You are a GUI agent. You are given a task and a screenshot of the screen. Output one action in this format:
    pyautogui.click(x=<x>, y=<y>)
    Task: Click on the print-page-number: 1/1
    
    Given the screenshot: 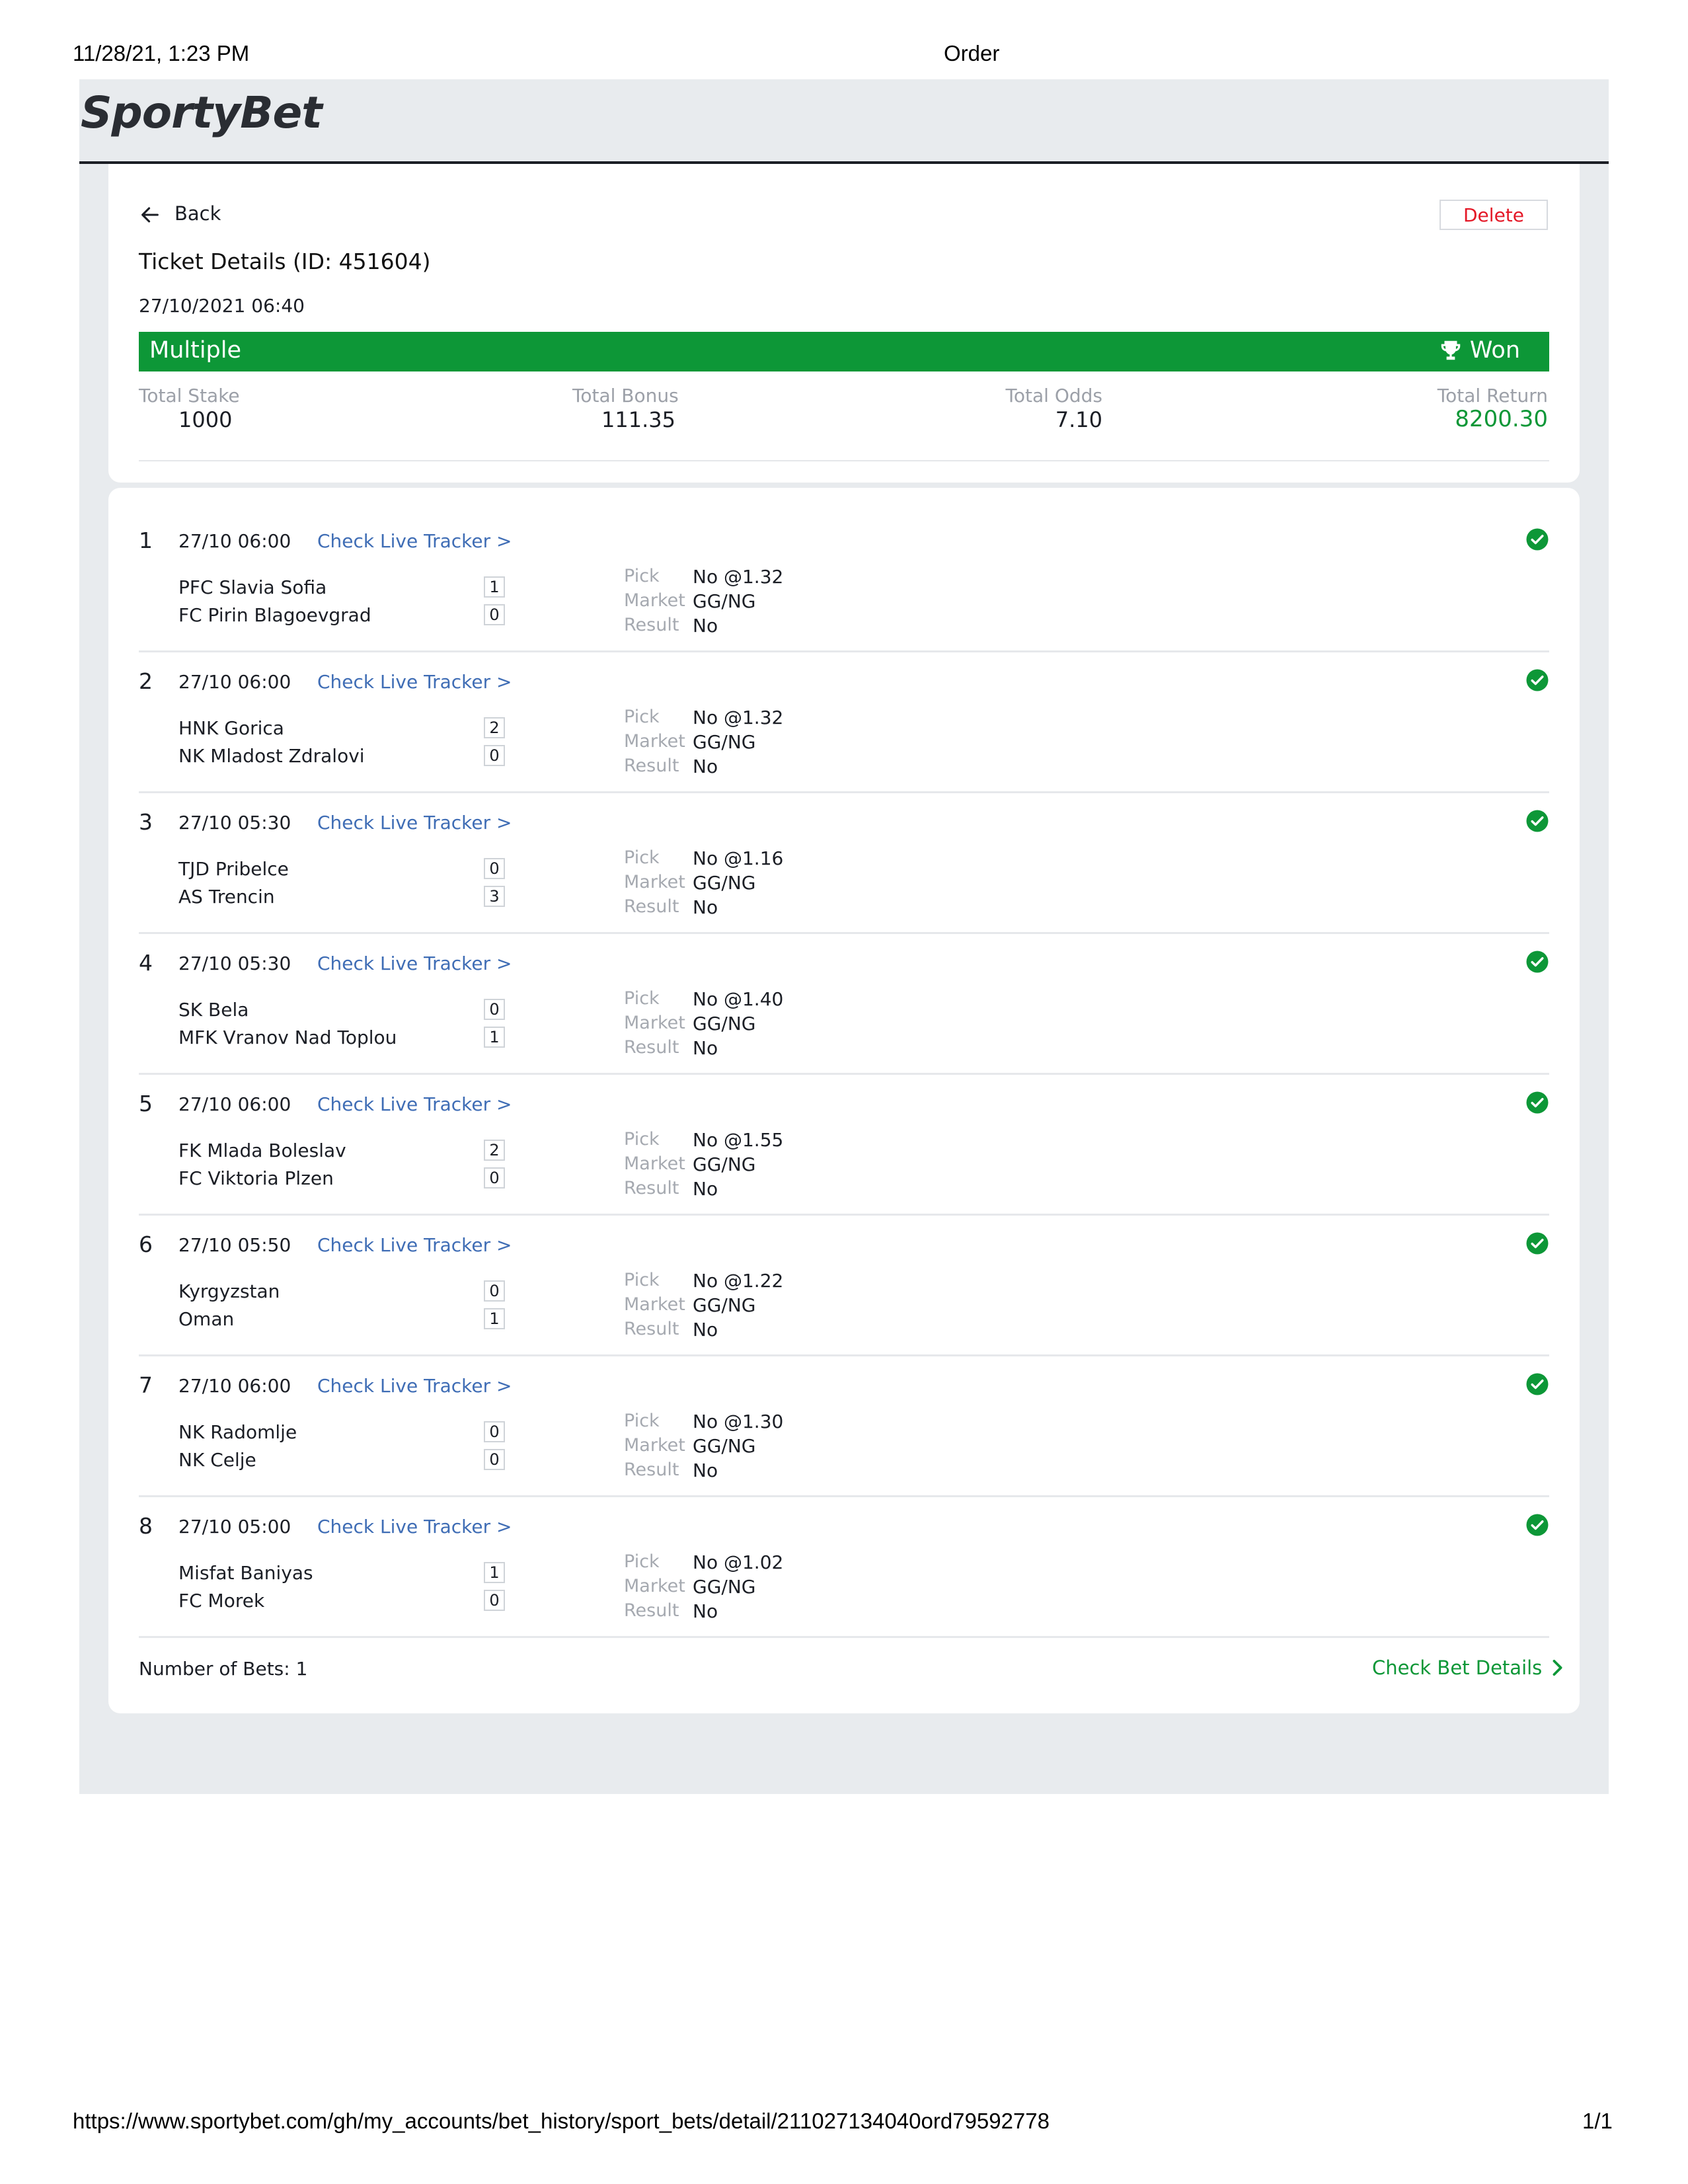 What is the action you would take?
    pyautogui.click(x=1597, y=2121)
    